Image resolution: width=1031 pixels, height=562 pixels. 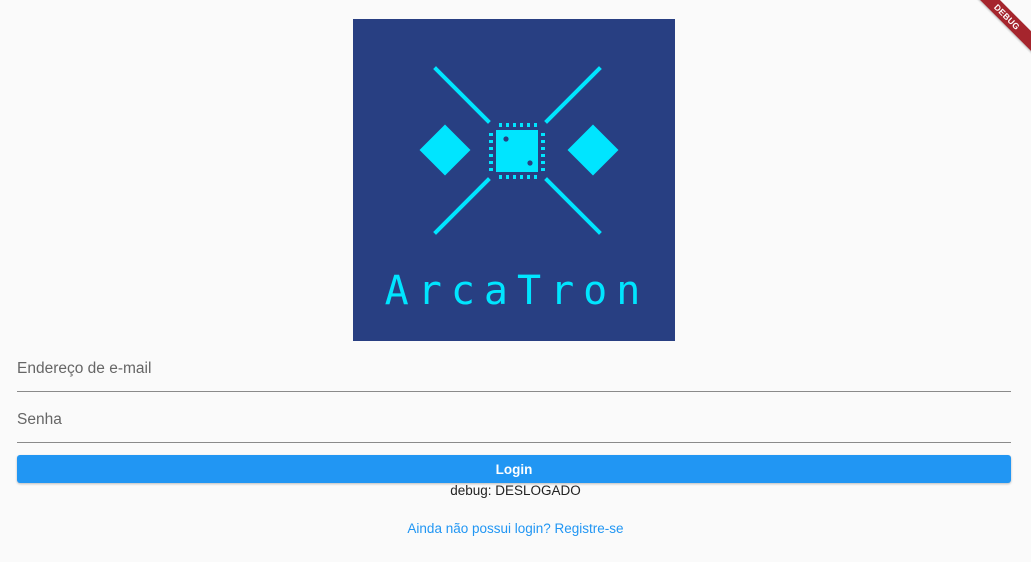 I want to click on debug-banner-label: DEBUG, so click(x=1001, y=29).